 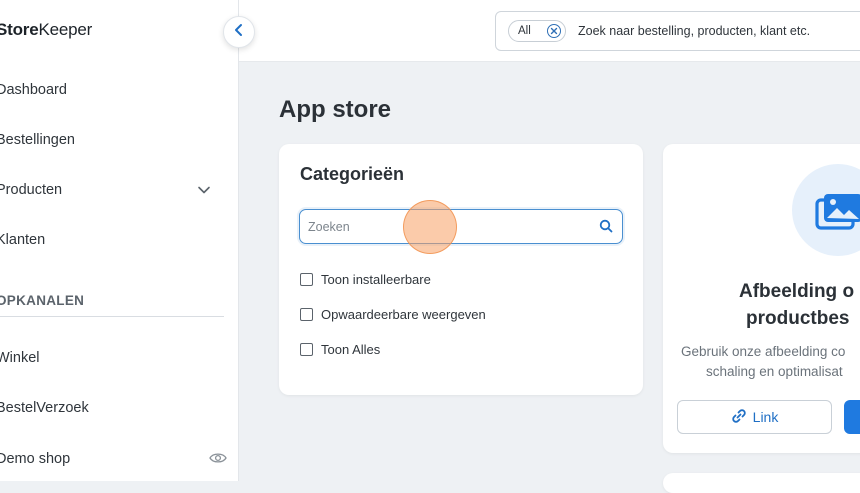 I want to click on filter-label: Opwaardeerbare weergeven, so click(x=403, y=314).